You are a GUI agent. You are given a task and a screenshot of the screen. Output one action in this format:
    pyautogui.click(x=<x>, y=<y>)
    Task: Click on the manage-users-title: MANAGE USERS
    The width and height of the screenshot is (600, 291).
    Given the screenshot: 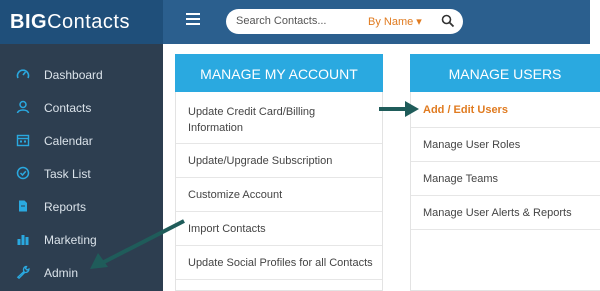 What is the action you would take?
    pyautogui.click(x=505, y=74)
    